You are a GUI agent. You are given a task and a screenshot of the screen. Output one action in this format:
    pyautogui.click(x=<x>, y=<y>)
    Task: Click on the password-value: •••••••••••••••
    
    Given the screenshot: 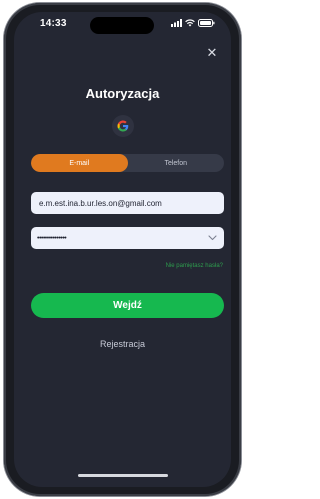 What is the action you would take?
    pyautogui.click(x=52, y=238)
    